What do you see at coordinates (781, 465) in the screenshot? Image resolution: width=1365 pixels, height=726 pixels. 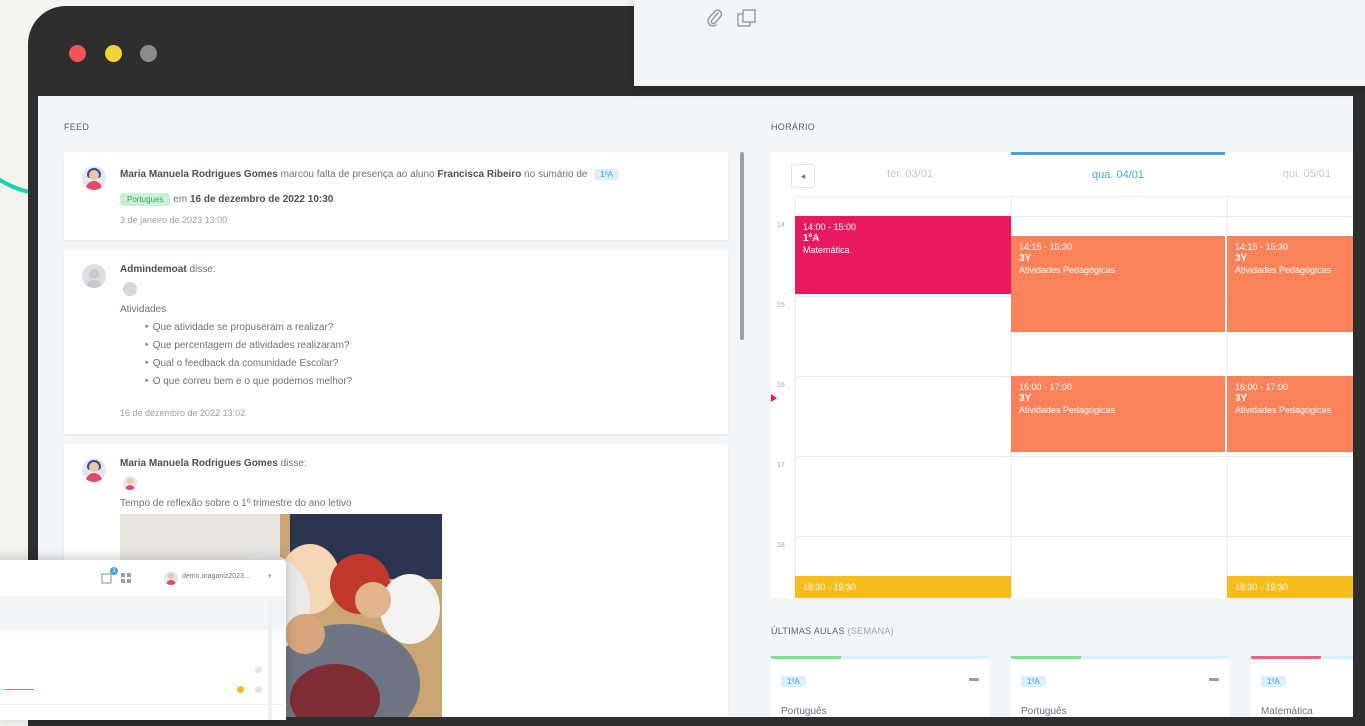 I see `hour-label: 17` at bounding box center [781, 465].